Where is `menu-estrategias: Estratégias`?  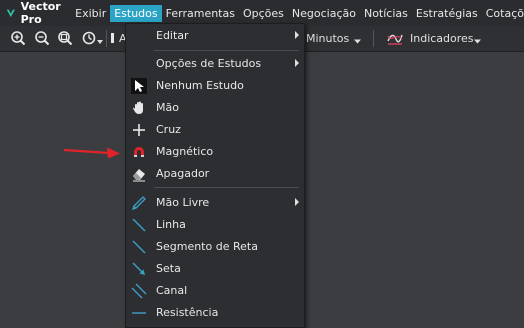 menu-estrategias: Estratégias is located at coordinates (447, 13).